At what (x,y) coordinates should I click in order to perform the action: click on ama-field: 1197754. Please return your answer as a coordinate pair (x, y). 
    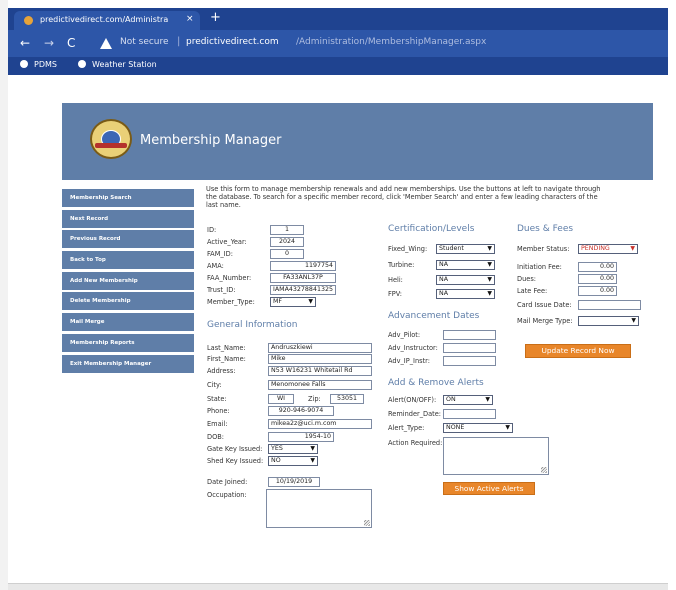
    Looking at the image, I should click on (303, 266).